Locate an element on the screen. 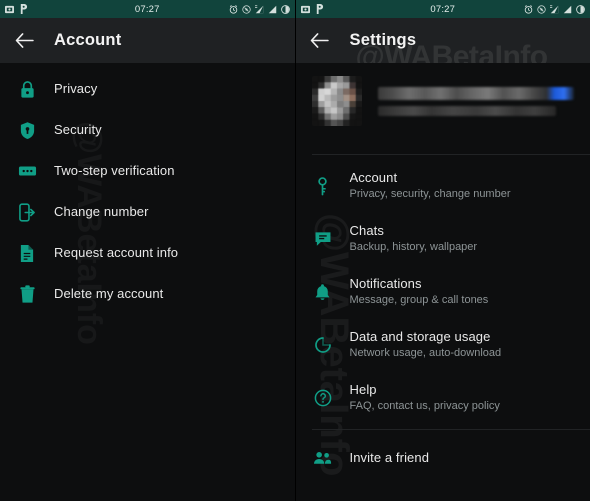  profile-row is located at coordinates (443, 101).